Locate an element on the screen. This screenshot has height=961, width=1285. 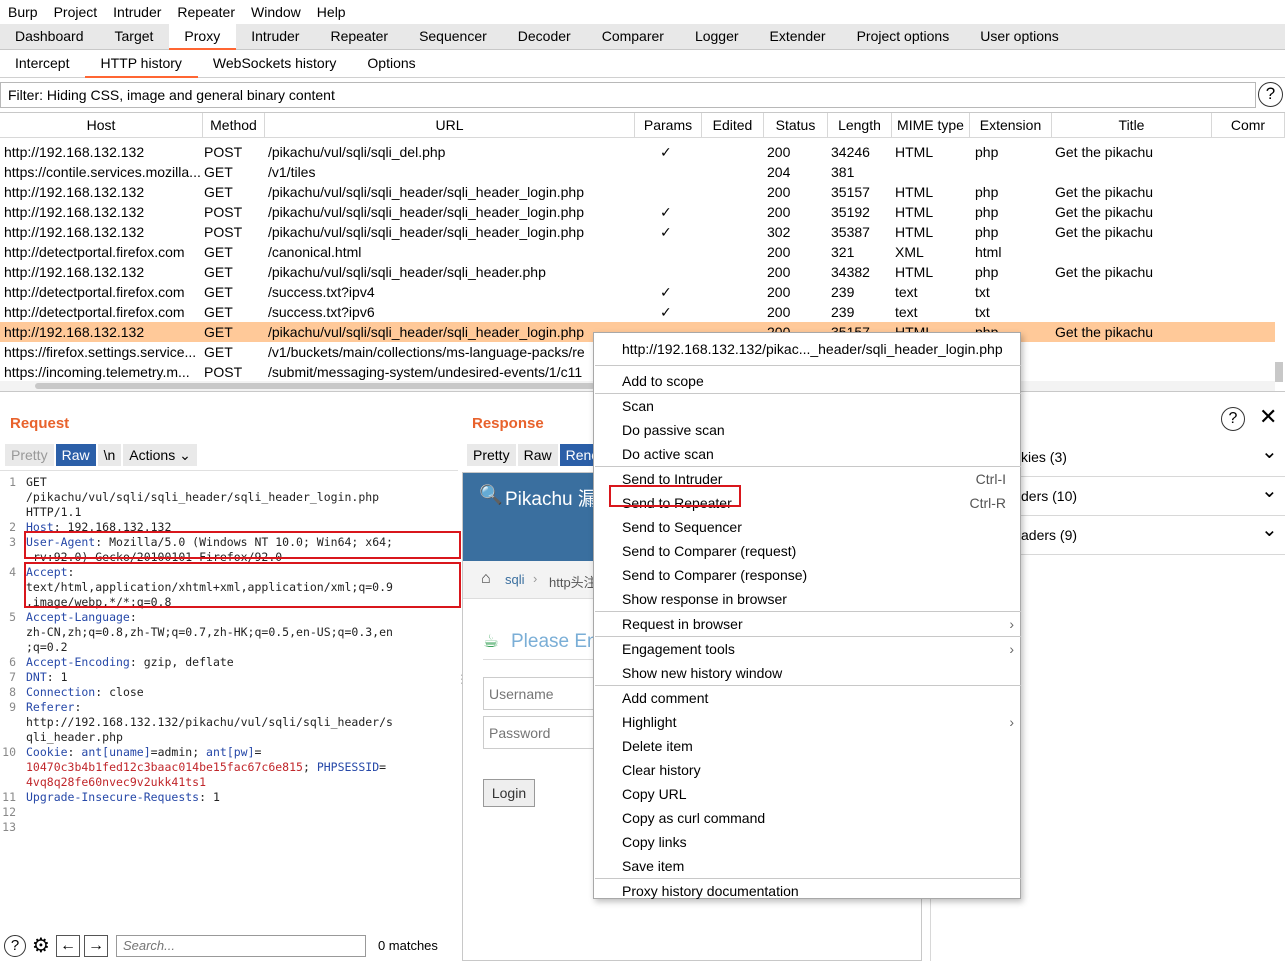
line-number: 13 is located at coordinates (9, 827).